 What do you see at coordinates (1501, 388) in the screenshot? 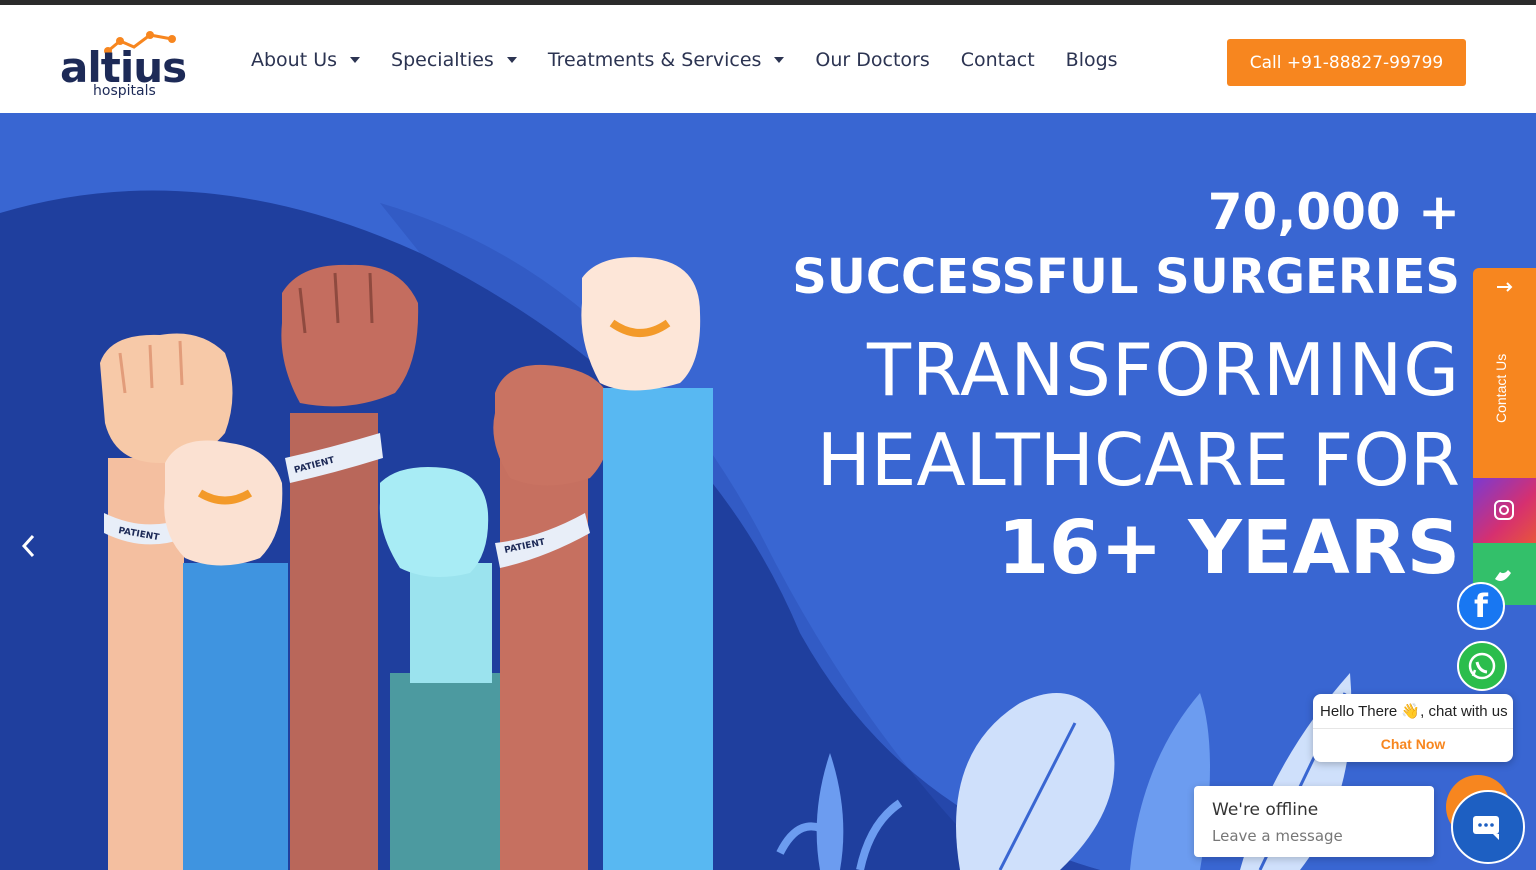
I see `contact-us-label: Contact Us` at bounding box center [1501, 388].